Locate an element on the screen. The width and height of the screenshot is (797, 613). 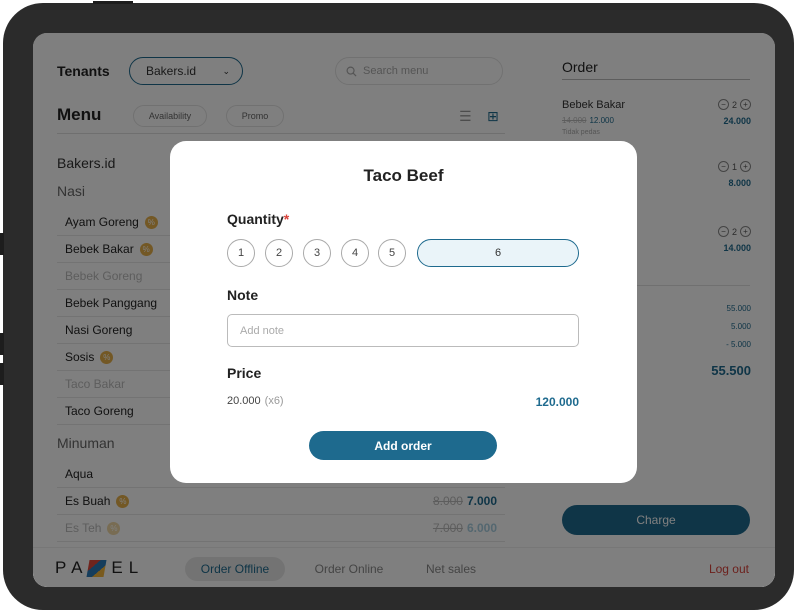
quantity-label: Quantity* is located at coordinates (258, 219).